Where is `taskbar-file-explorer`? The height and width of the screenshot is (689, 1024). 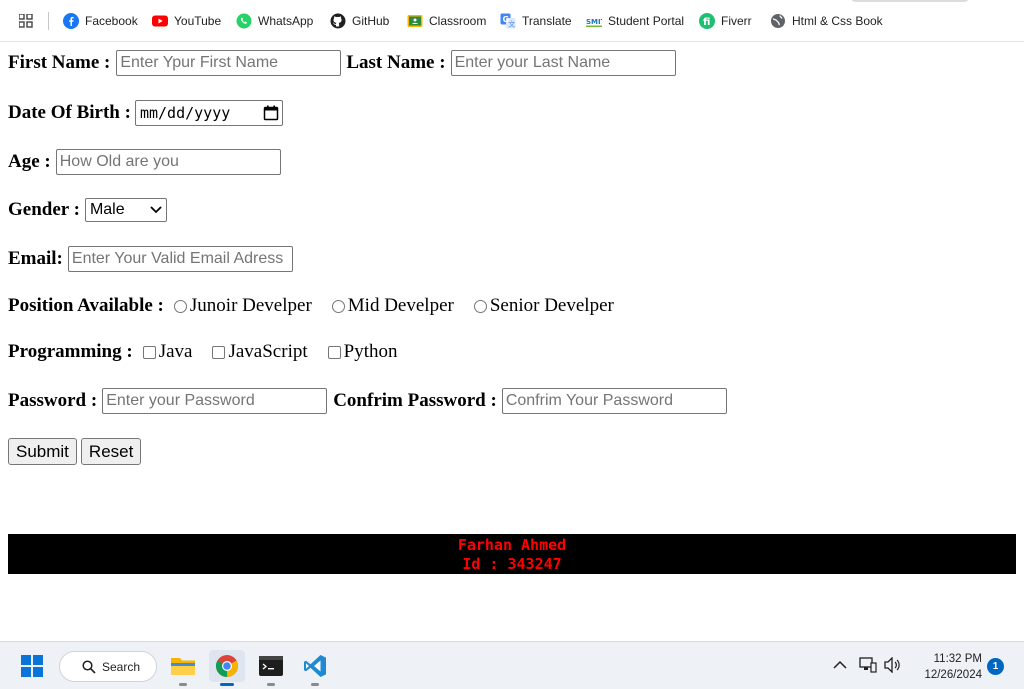 taskbar-file-explorer is located at coordinates (183, 668).